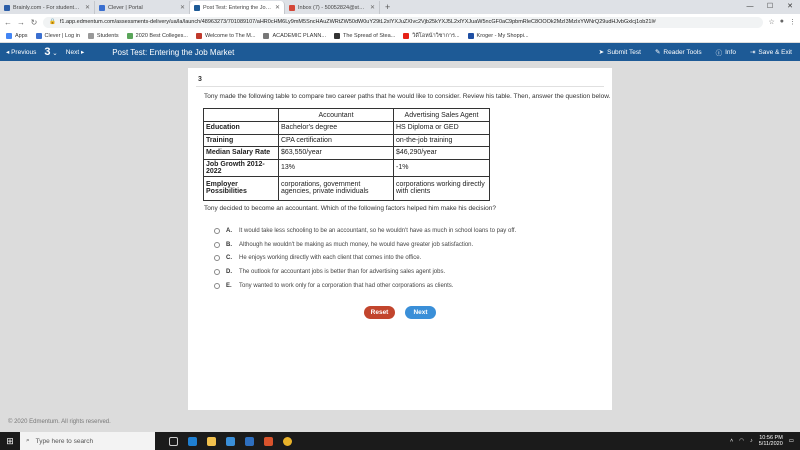 Image resolution: width=800 pixels, height=450 pixels. I want to click on tab-title: Clever | Portal, so click(125, 7).